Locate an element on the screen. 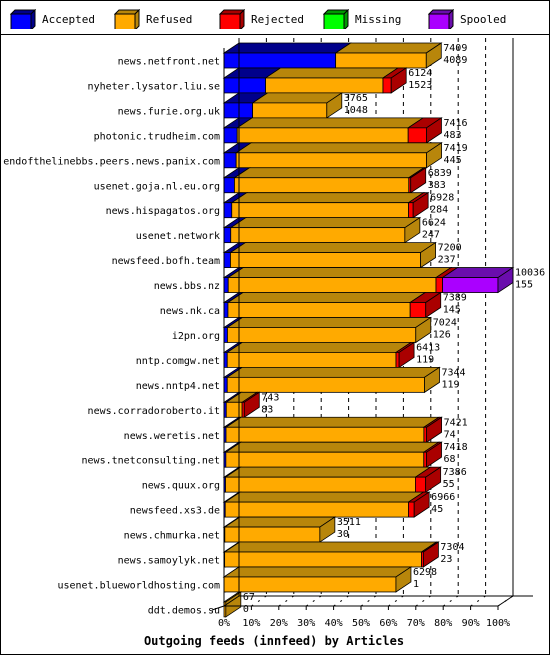 This screenshot has height=655, width=550. offered-value-label: 6624 is located at coordinates (434, 223).